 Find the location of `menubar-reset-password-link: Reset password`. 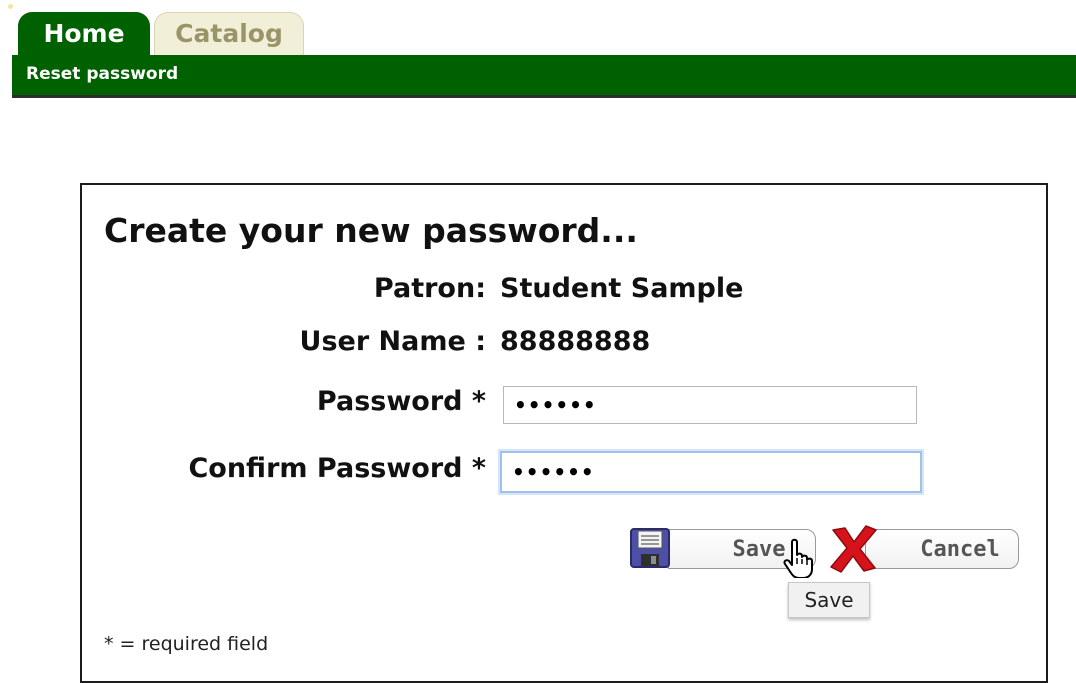

menubar-reset-password-link: Reset password is located at coordinates (102, 74).